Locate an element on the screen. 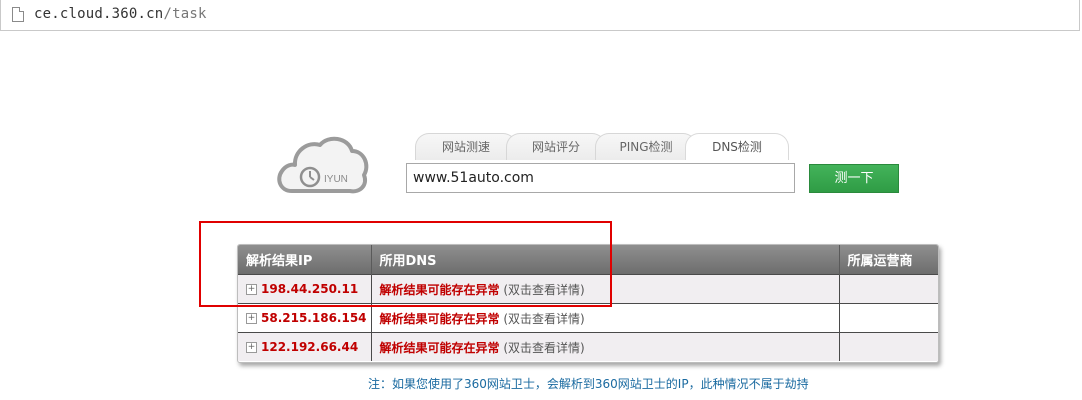 This screenshot has height=400, width=1082. tab-site-score: 网站评分 is located at coordinates (556, 146).